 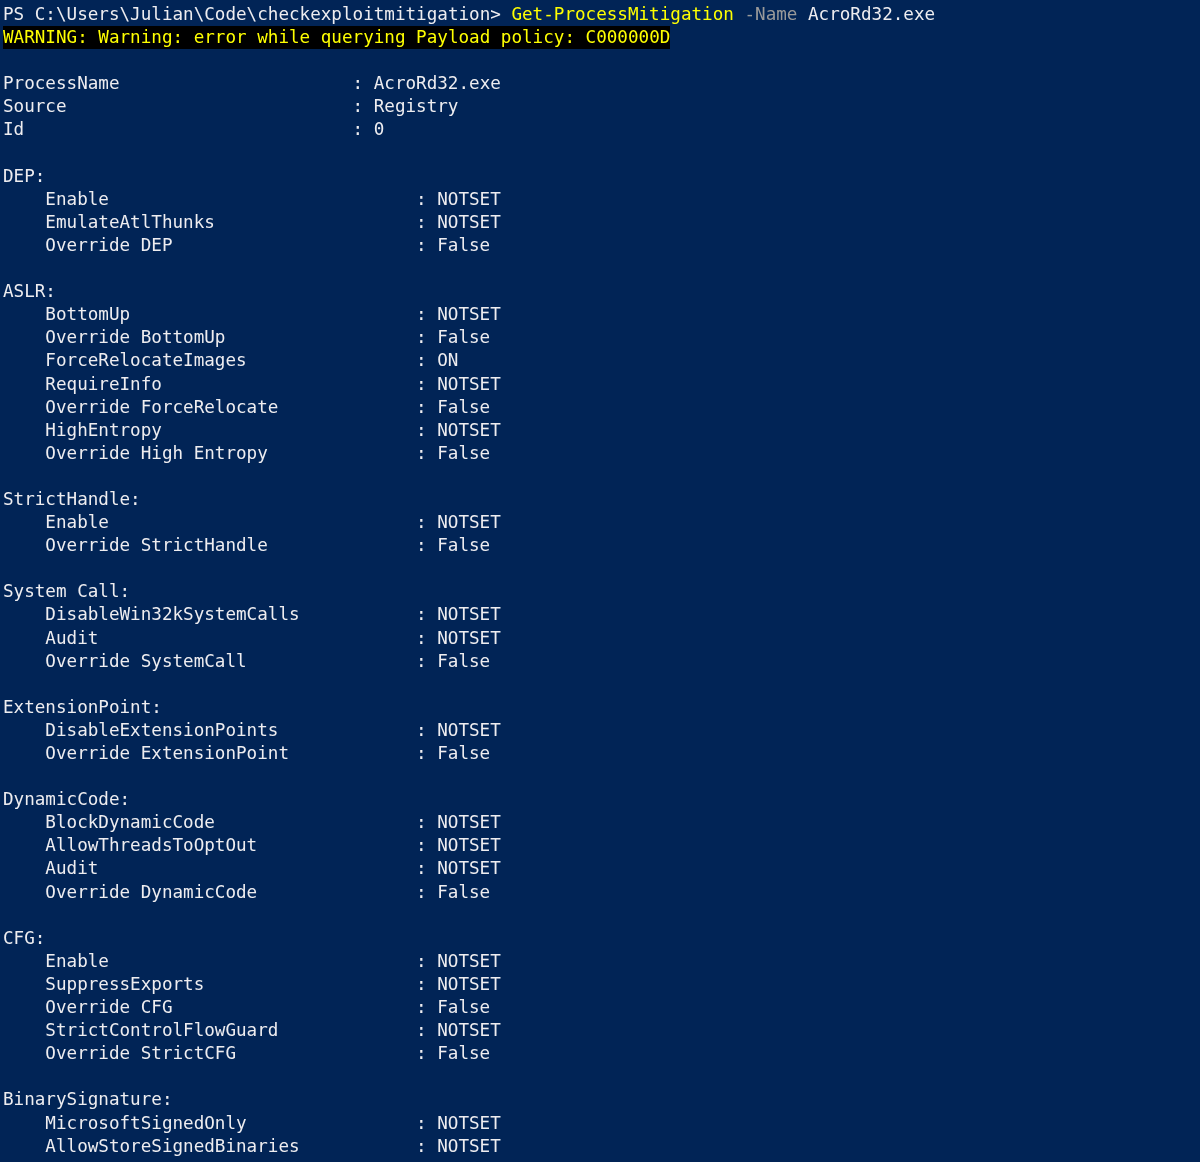 What do you see at coordinates (172, 614) in the screenshot?
I see `property-name: DisableWin32kSystemCalls` at bounding box center [172, 614].